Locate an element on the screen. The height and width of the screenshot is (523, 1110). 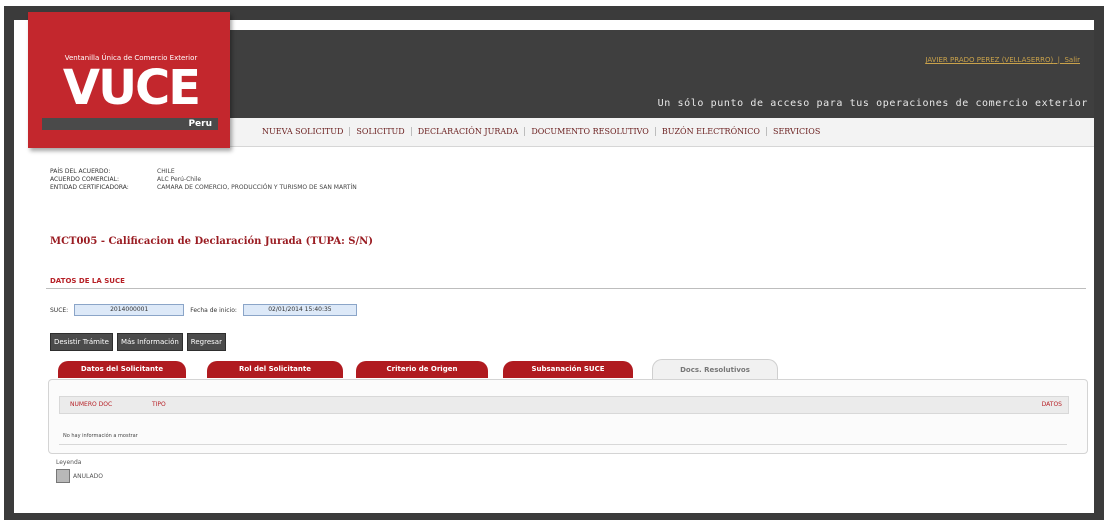
mas-informacion-button: Más Información is located at coordinates (149, 342).